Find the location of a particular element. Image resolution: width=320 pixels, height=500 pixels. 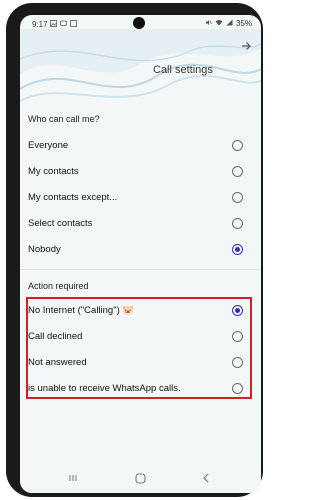

message-icon is located at coordinates (63, 24).